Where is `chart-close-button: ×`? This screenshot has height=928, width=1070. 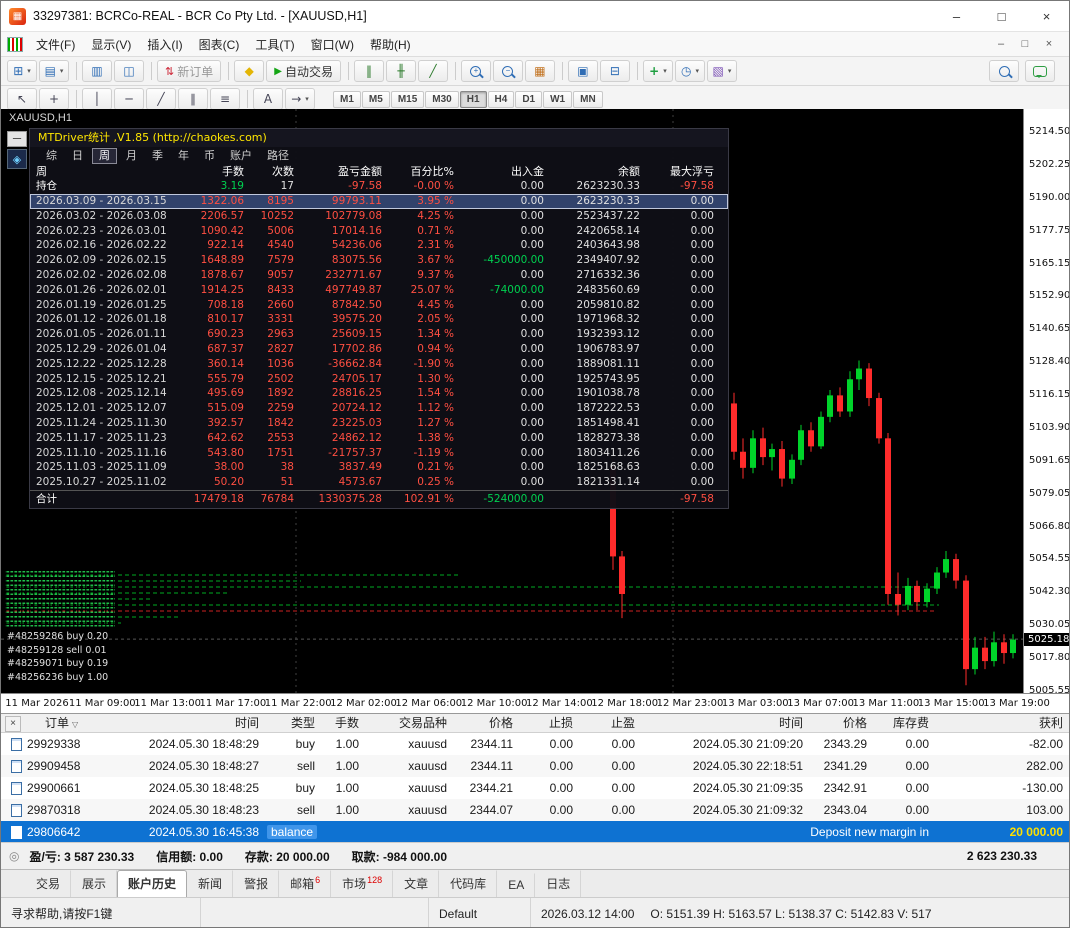 chart-close-button: × is located at coordinates (1049, 44).